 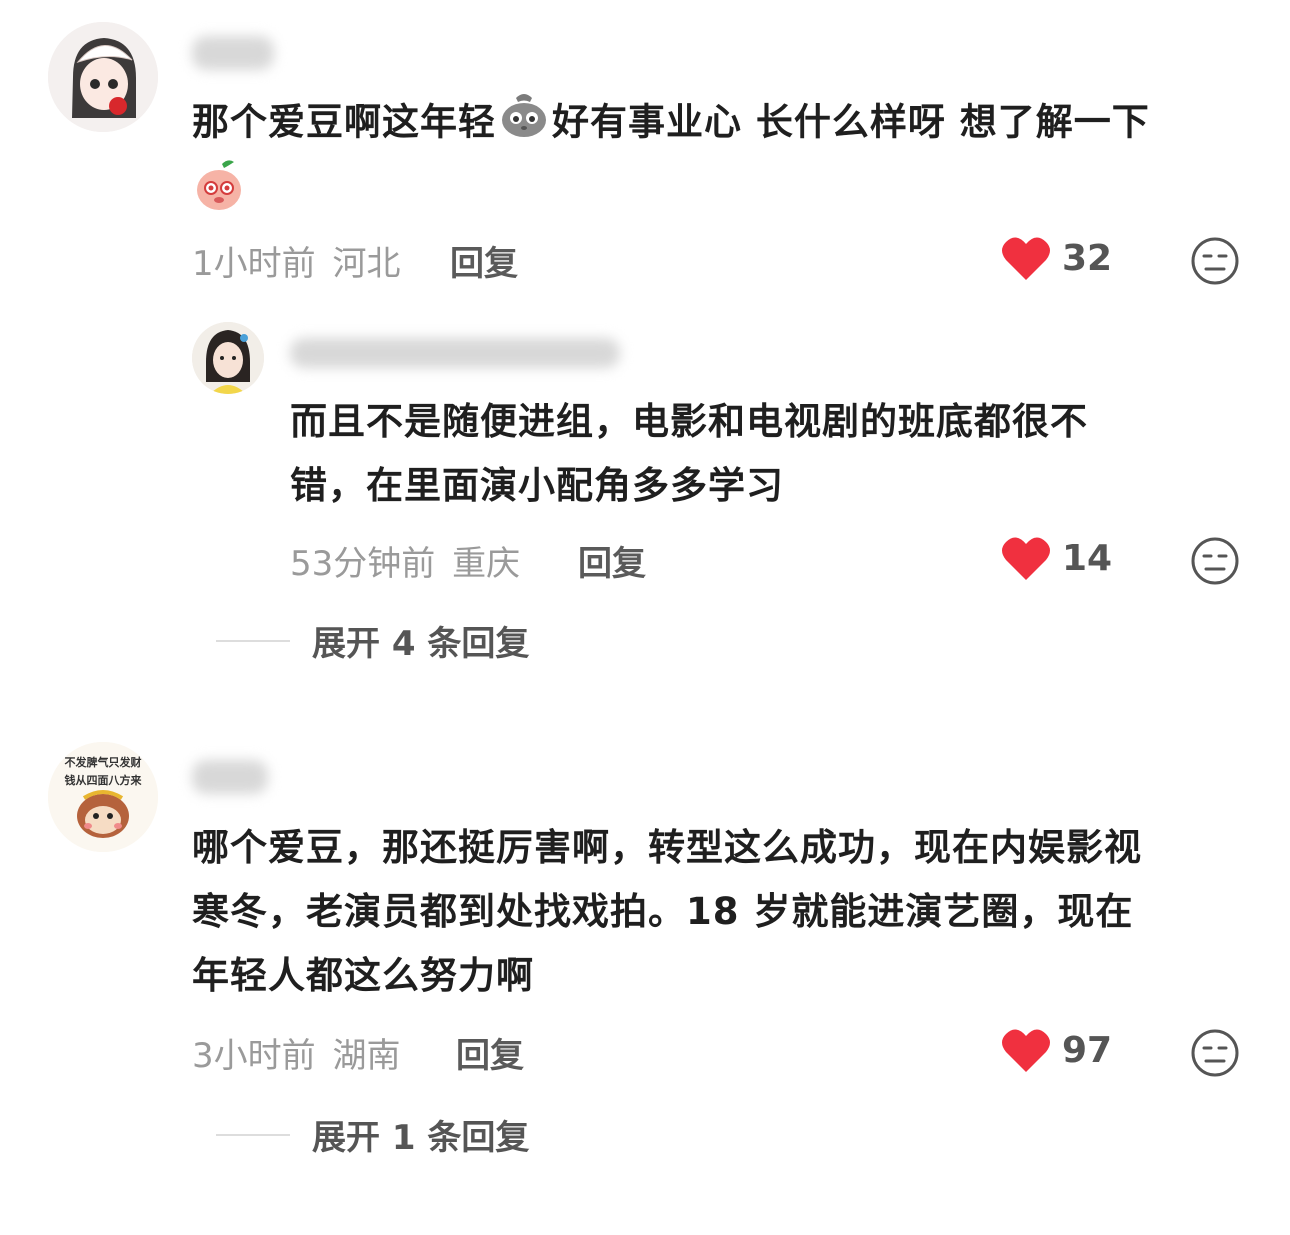 I want to click on reply-meta: 53分钟前 重庆, so click(x=405, y=560).